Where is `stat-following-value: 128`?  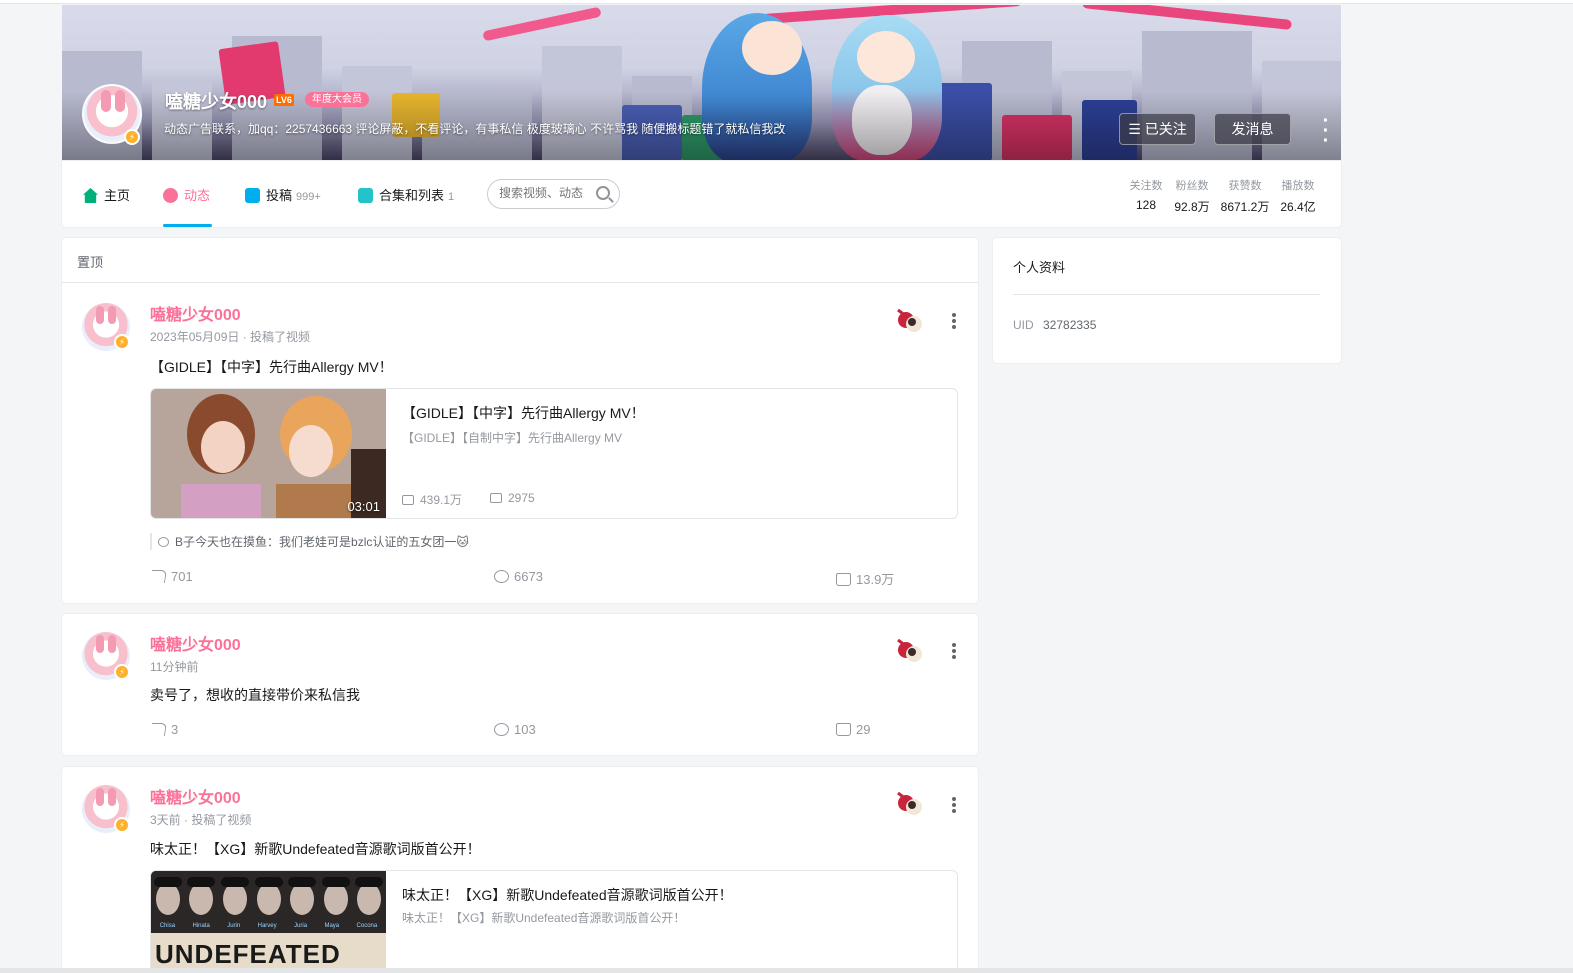 stat-following-value: 128 is located at coordinates (1146, 205).